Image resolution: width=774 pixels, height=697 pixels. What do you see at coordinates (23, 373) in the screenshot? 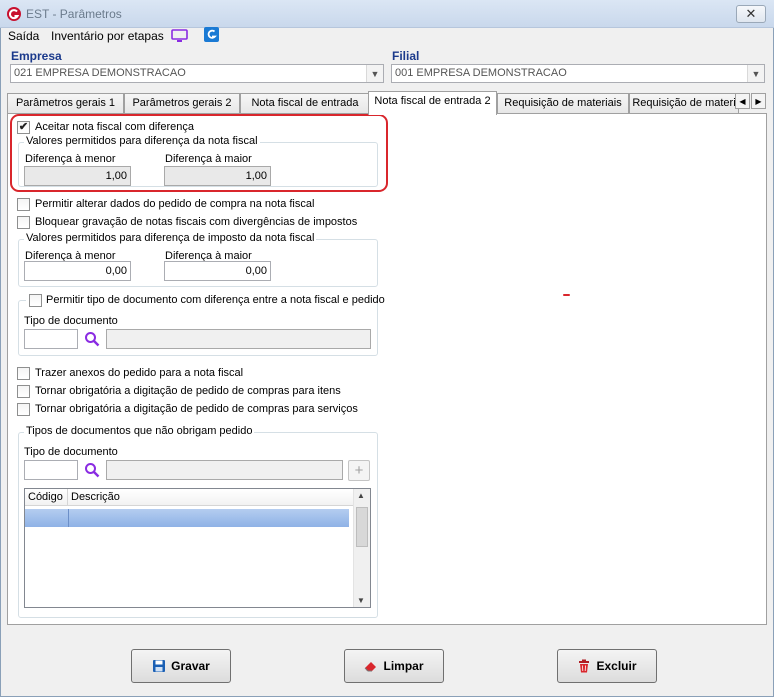
I see `trazer-anexos-checkbox` at bounding box center [23, 373].